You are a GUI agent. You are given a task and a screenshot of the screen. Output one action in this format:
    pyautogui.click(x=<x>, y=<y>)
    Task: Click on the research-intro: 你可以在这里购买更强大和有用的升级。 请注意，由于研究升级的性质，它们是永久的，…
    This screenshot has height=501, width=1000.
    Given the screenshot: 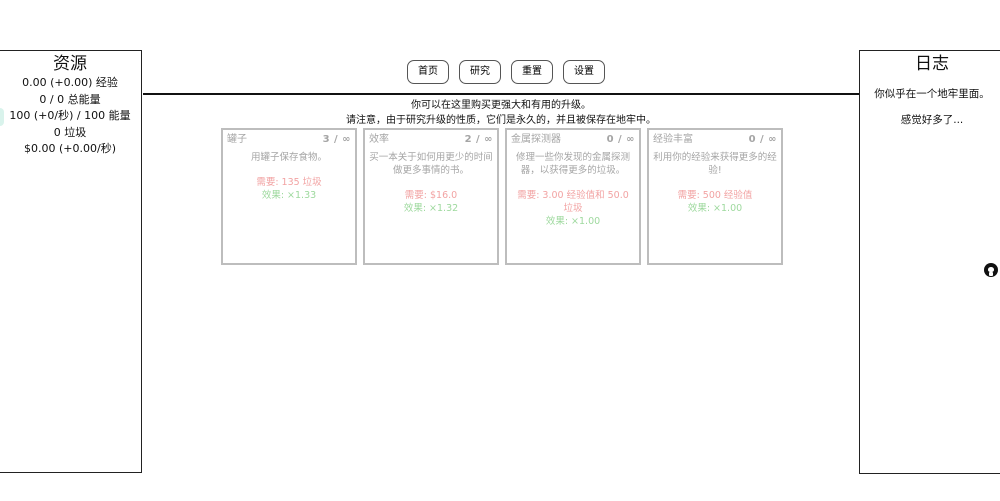 What is the action you would take?
    pyautogui.click(x=501, y=113)
    